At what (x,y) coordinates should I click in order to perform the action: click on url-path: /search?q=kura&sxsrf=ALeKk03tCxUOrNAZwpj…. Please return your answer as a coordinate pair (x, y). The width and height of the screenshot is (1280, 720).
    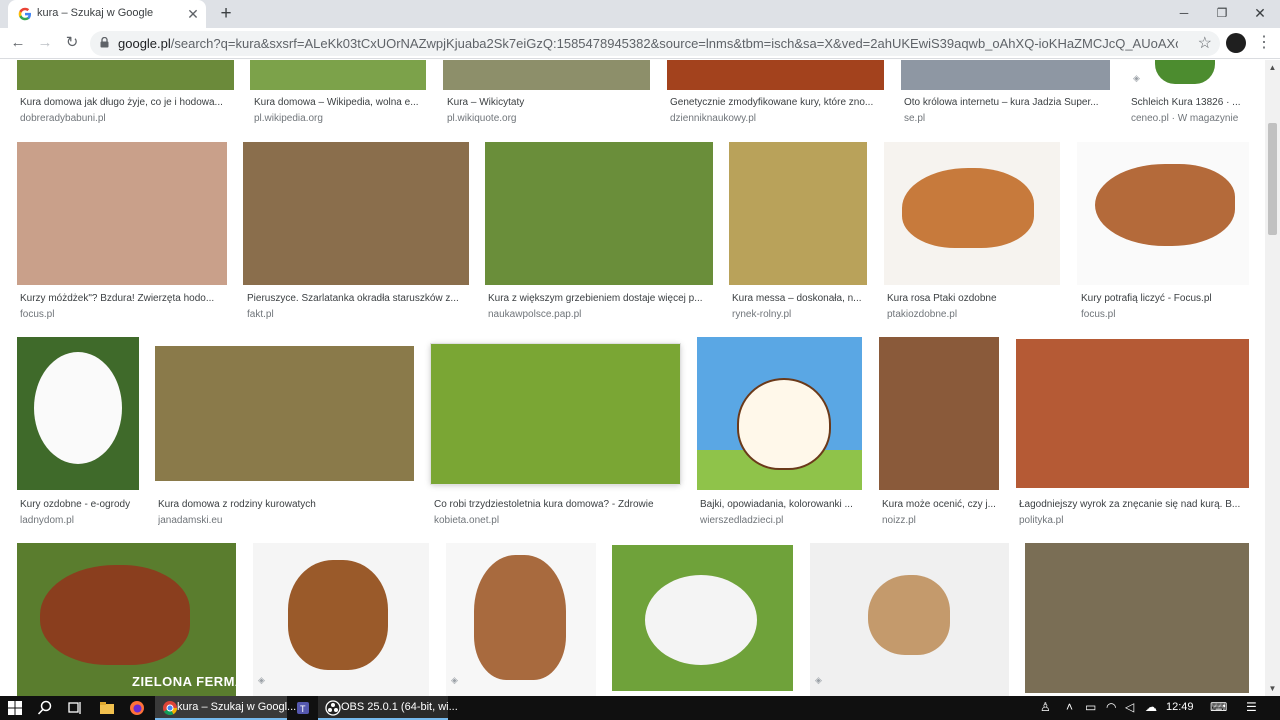
    Looking at the image, I should click on (674, 43).